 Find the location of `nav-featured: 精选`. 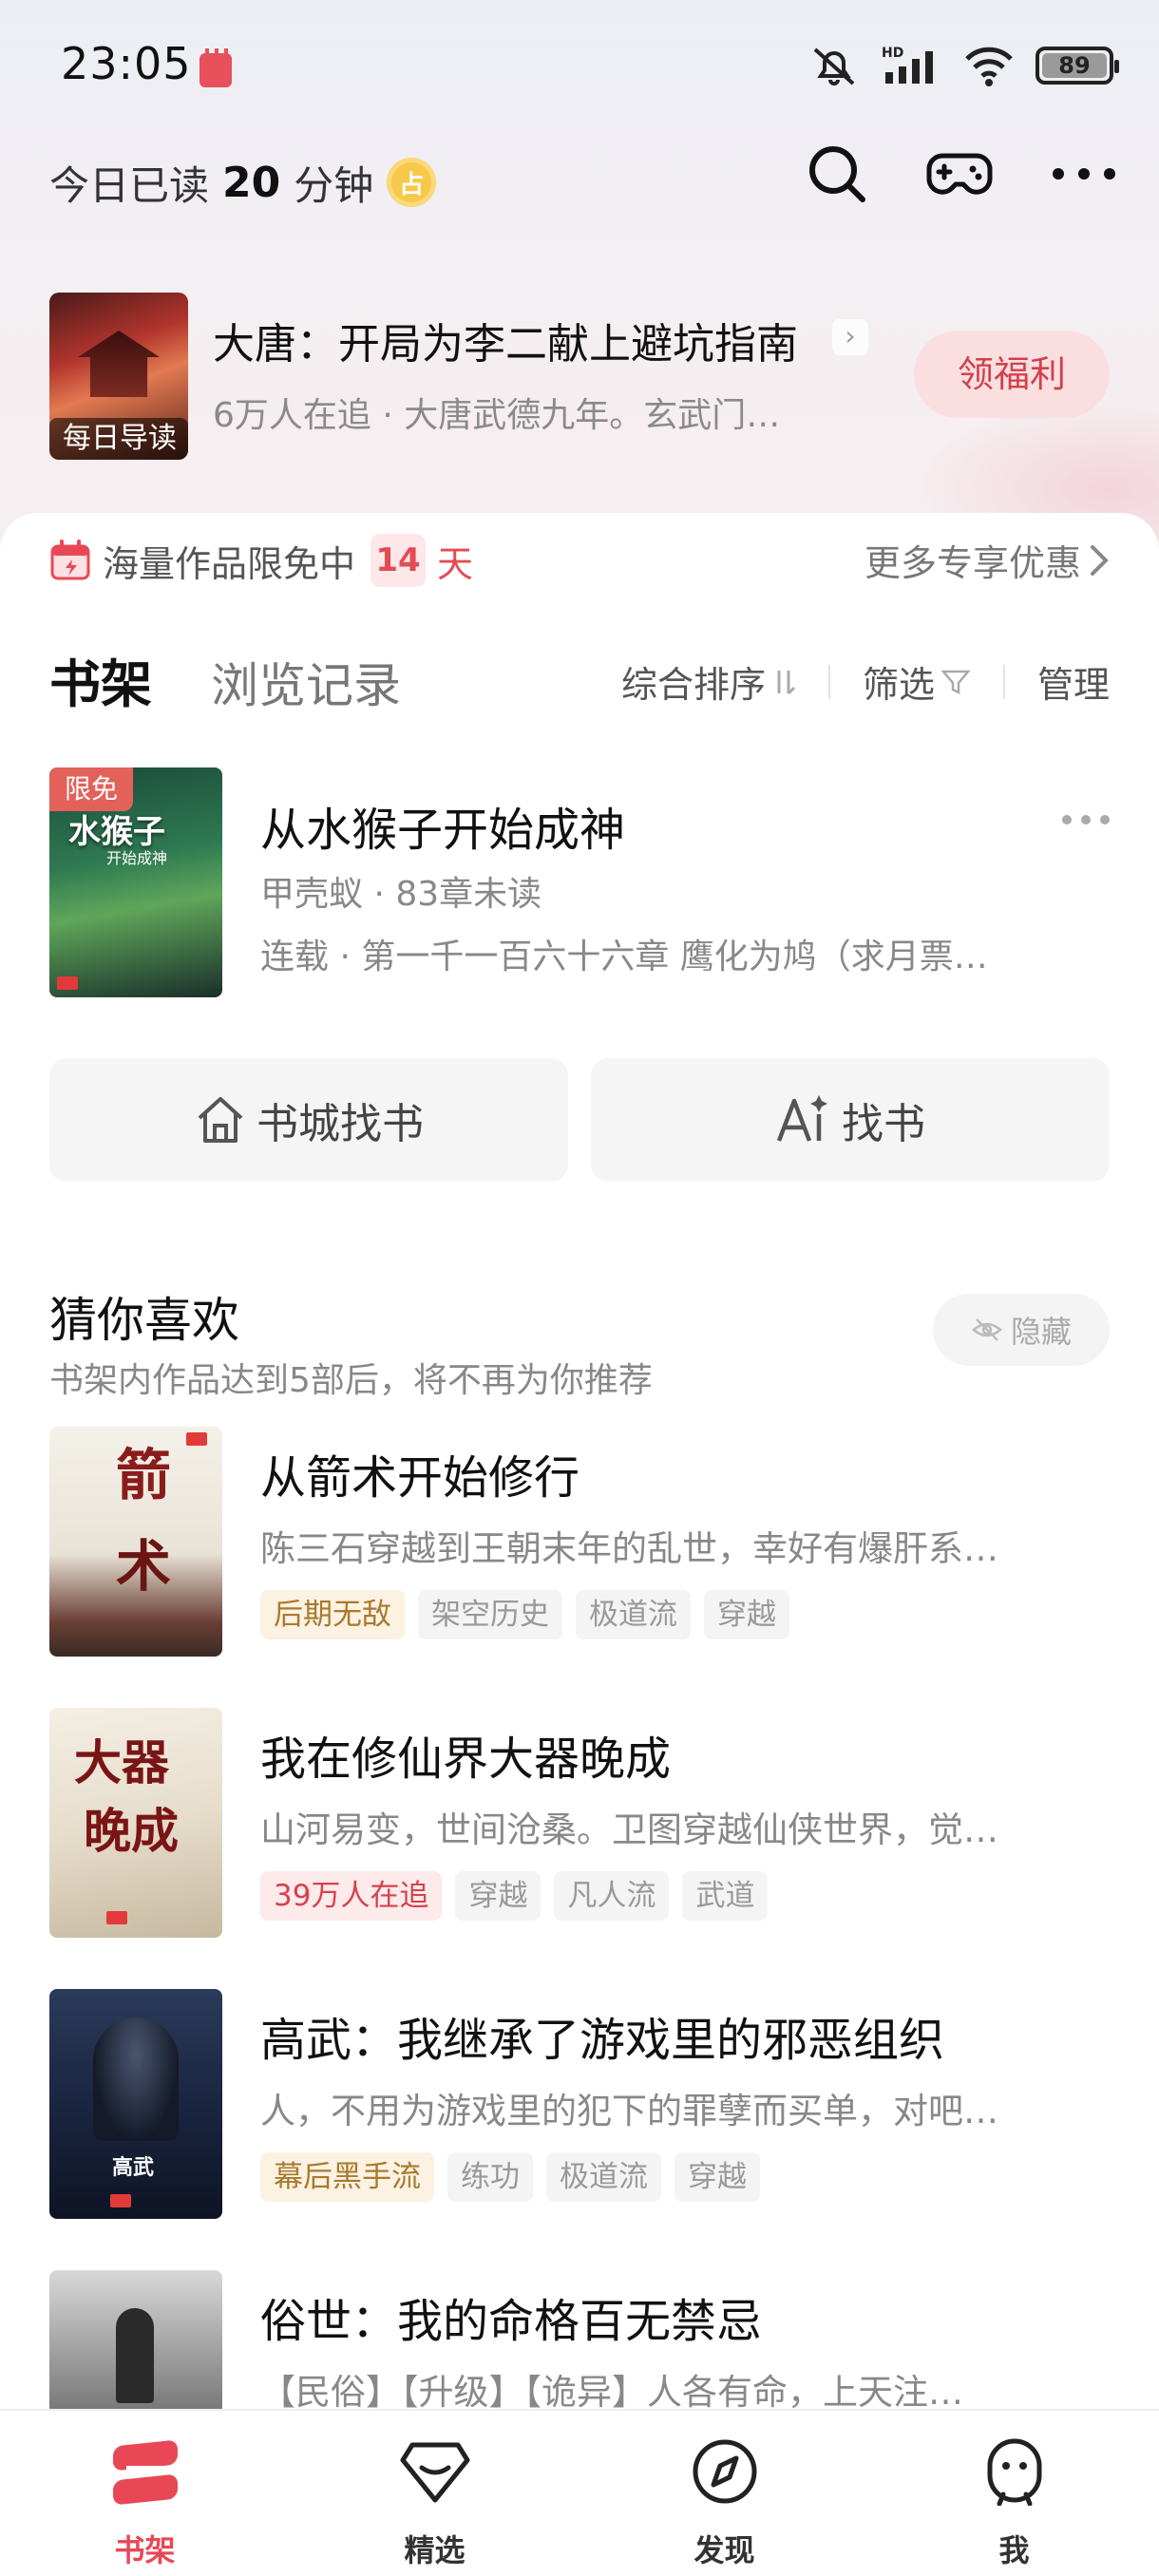

nav-featured: 精选 is located at coordinates (435, 2493).